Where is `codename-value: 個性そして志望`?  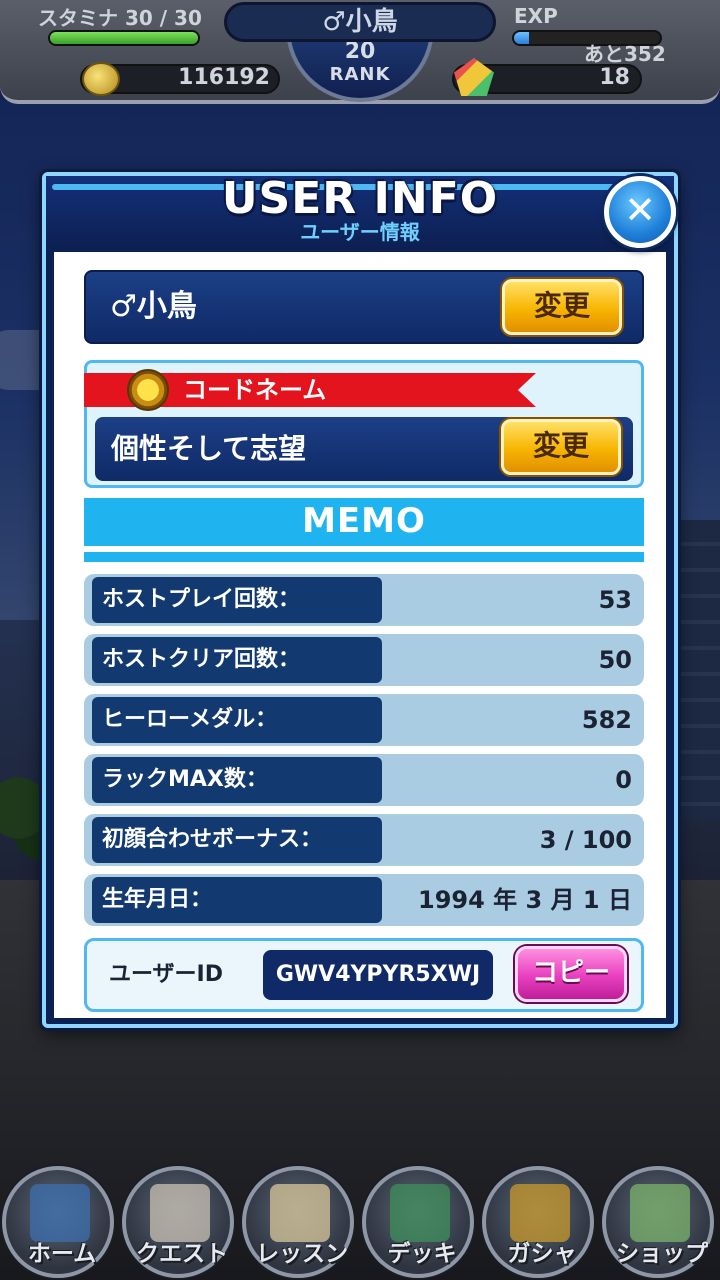
codename-value: 個性そして志望 is located at coordinates (209, 448).